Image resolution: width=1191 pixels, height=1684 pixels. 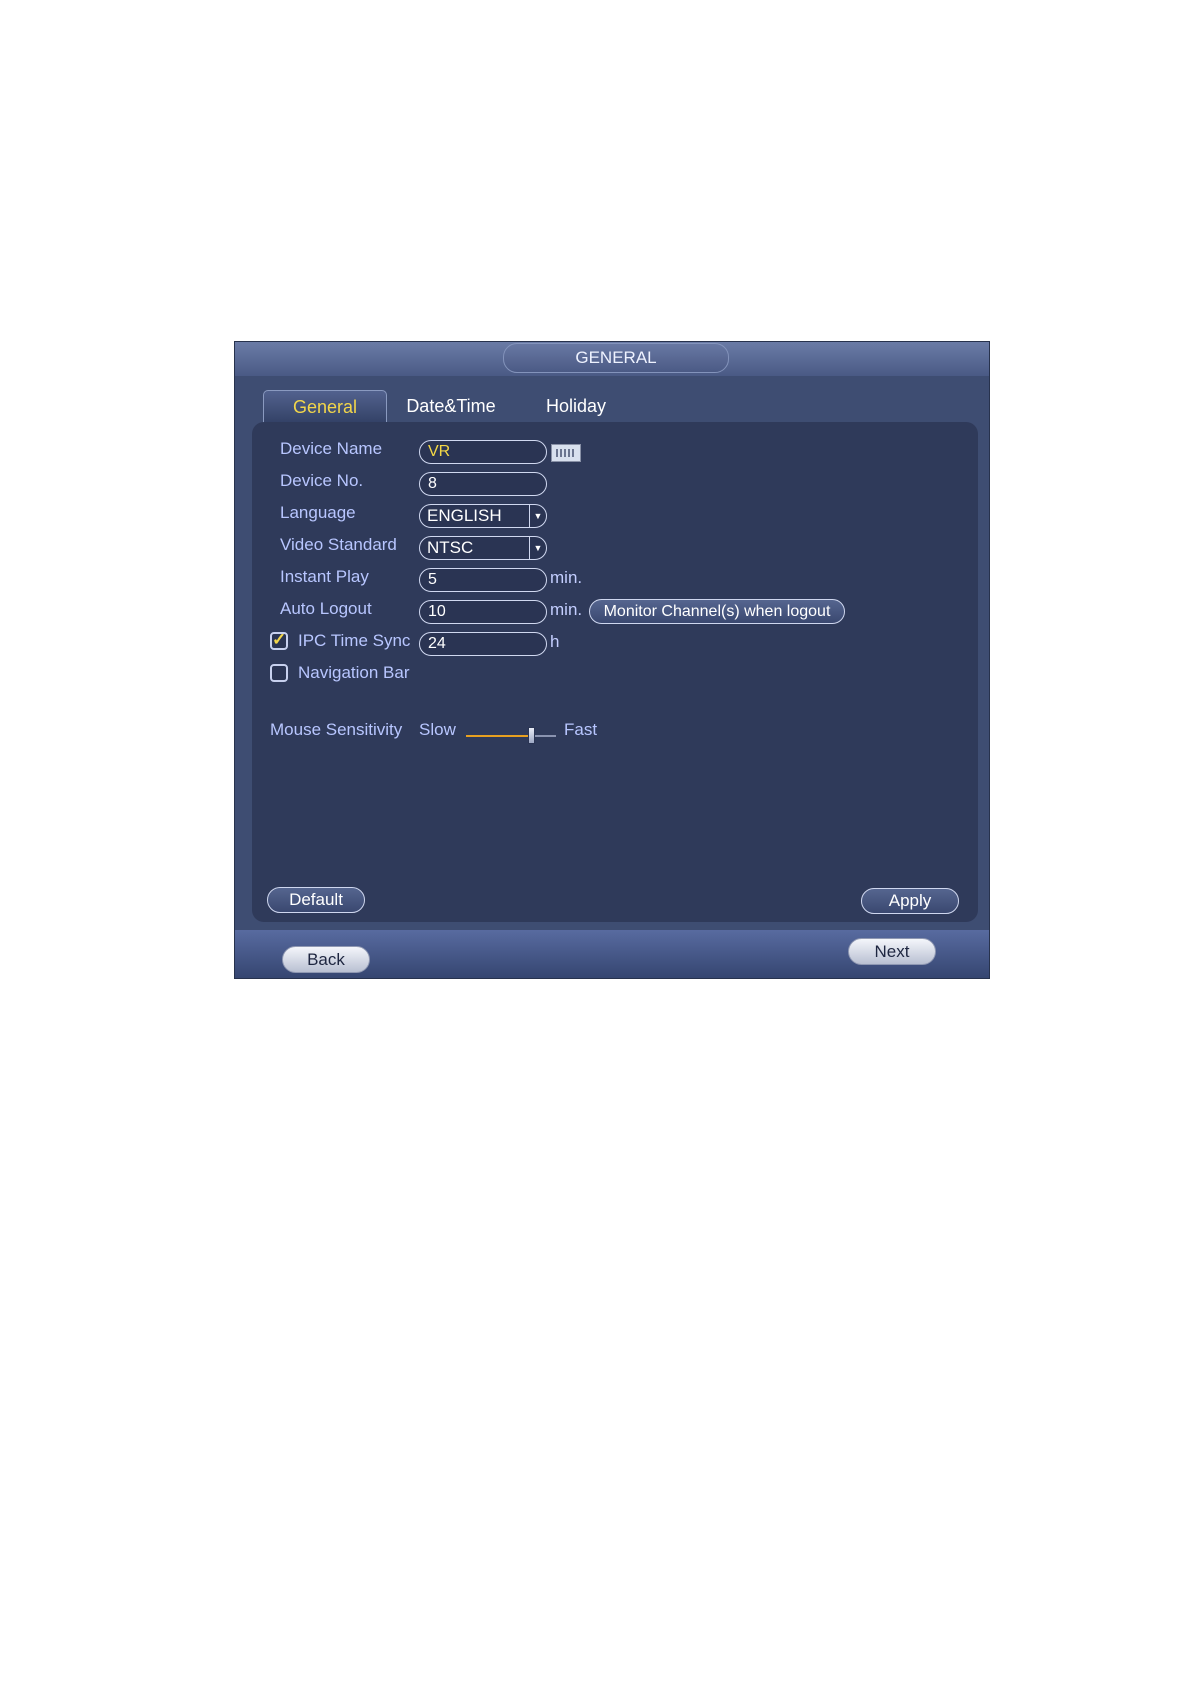 What do you see at coordinates (338, 544) in the screenshot?
I see `video-standard-label: Video Standard` at bounding box center [338, 544].